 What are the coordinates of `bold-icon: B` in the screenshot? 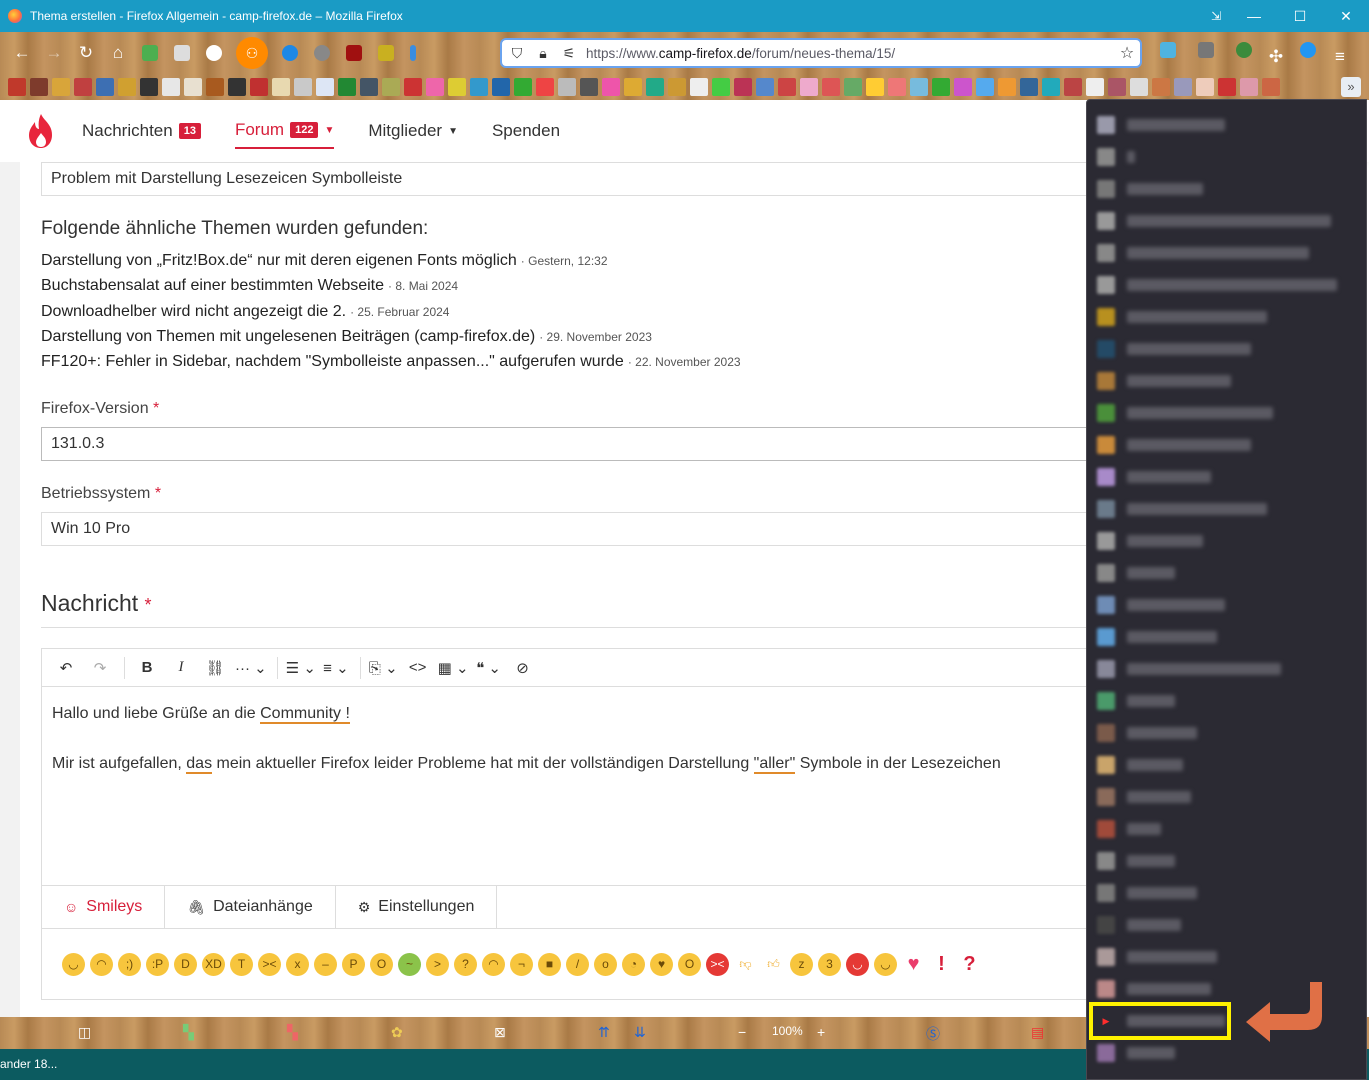 It's located at (147, 667).